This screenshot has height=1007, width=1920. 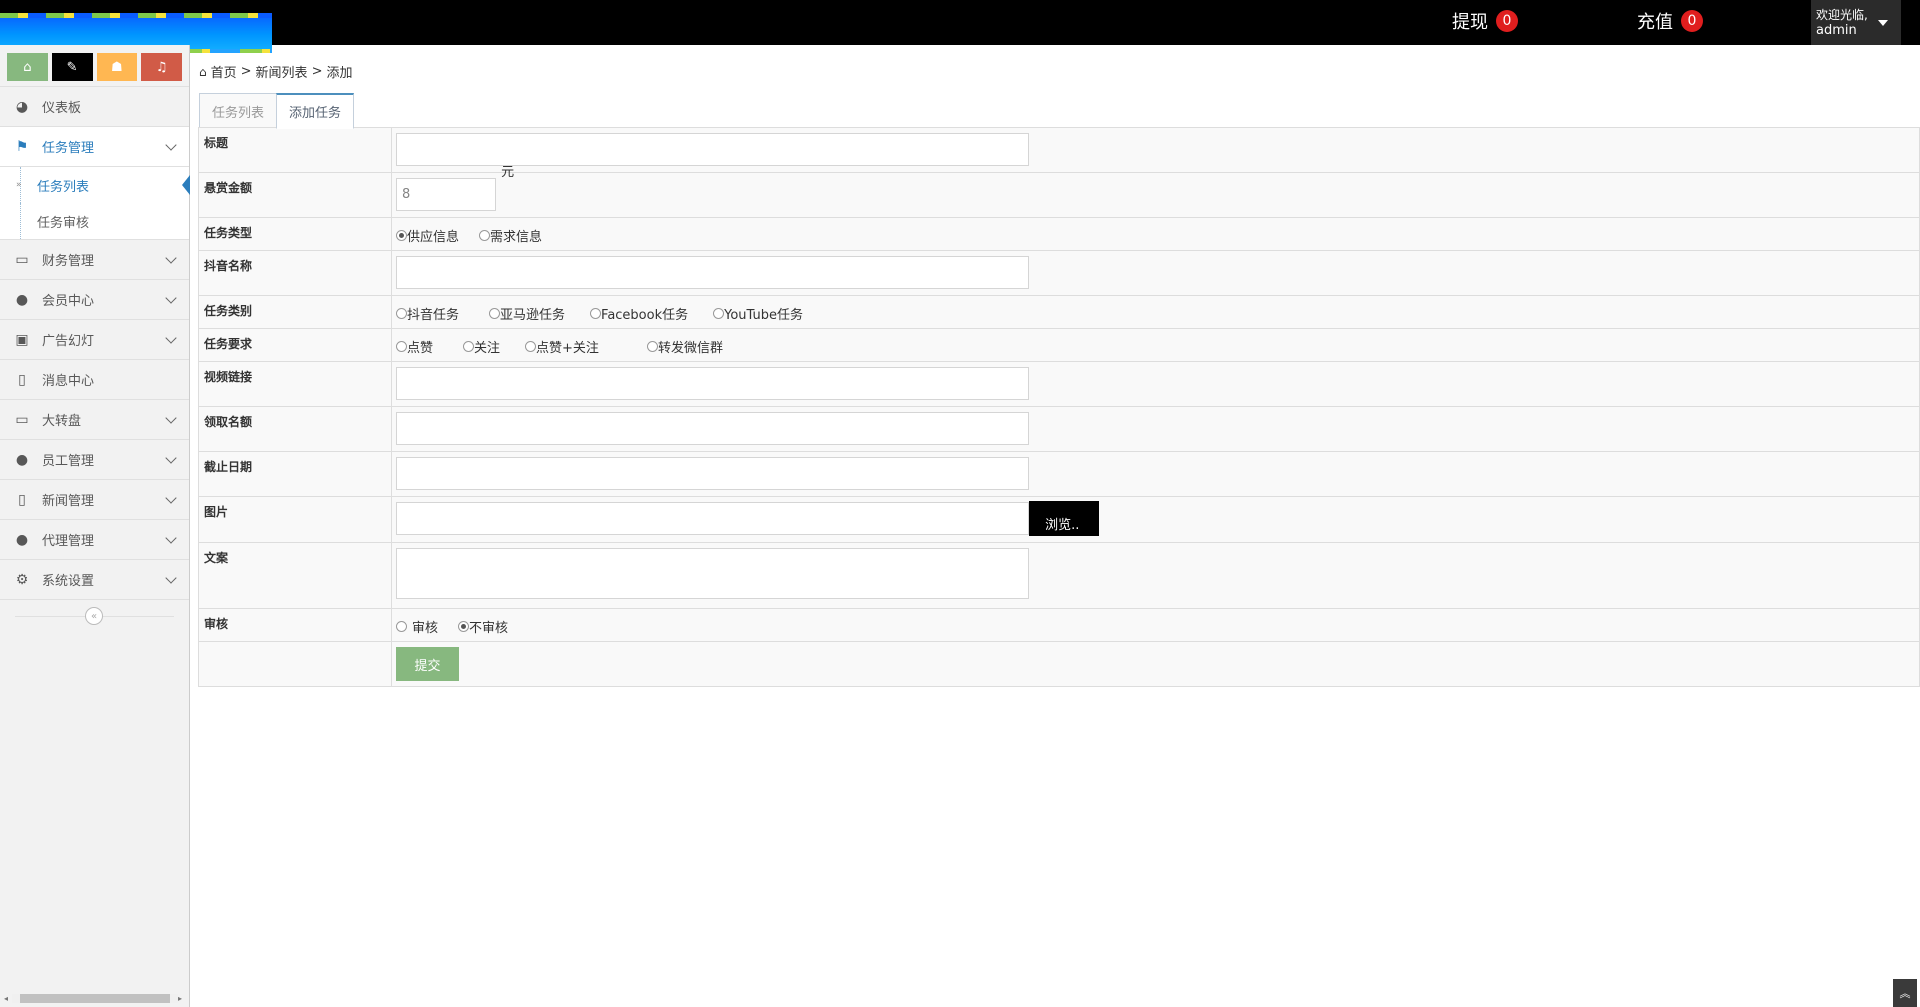 I want to click on form-row-submit: 提交, so click(x=1059, y=664).